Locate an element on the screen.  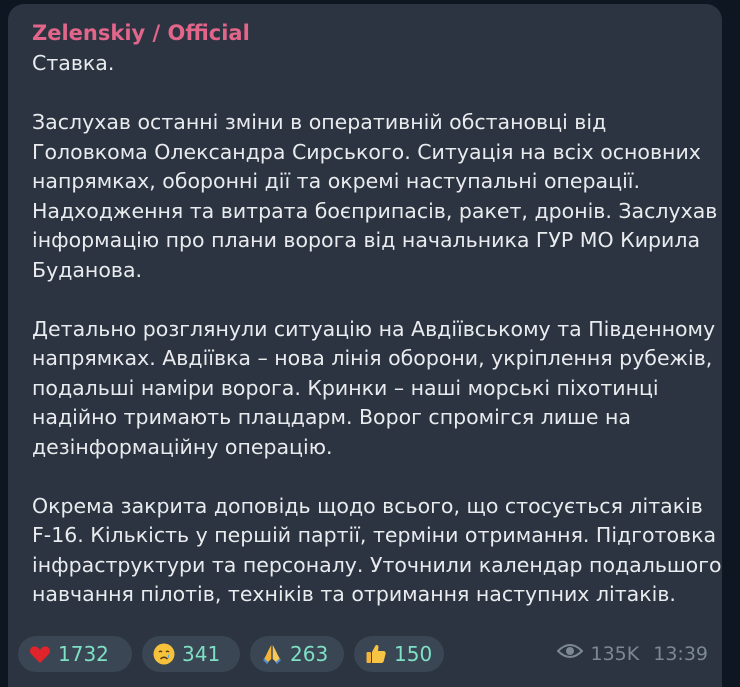
crying-face-icon is located at coordinates (164, 654).